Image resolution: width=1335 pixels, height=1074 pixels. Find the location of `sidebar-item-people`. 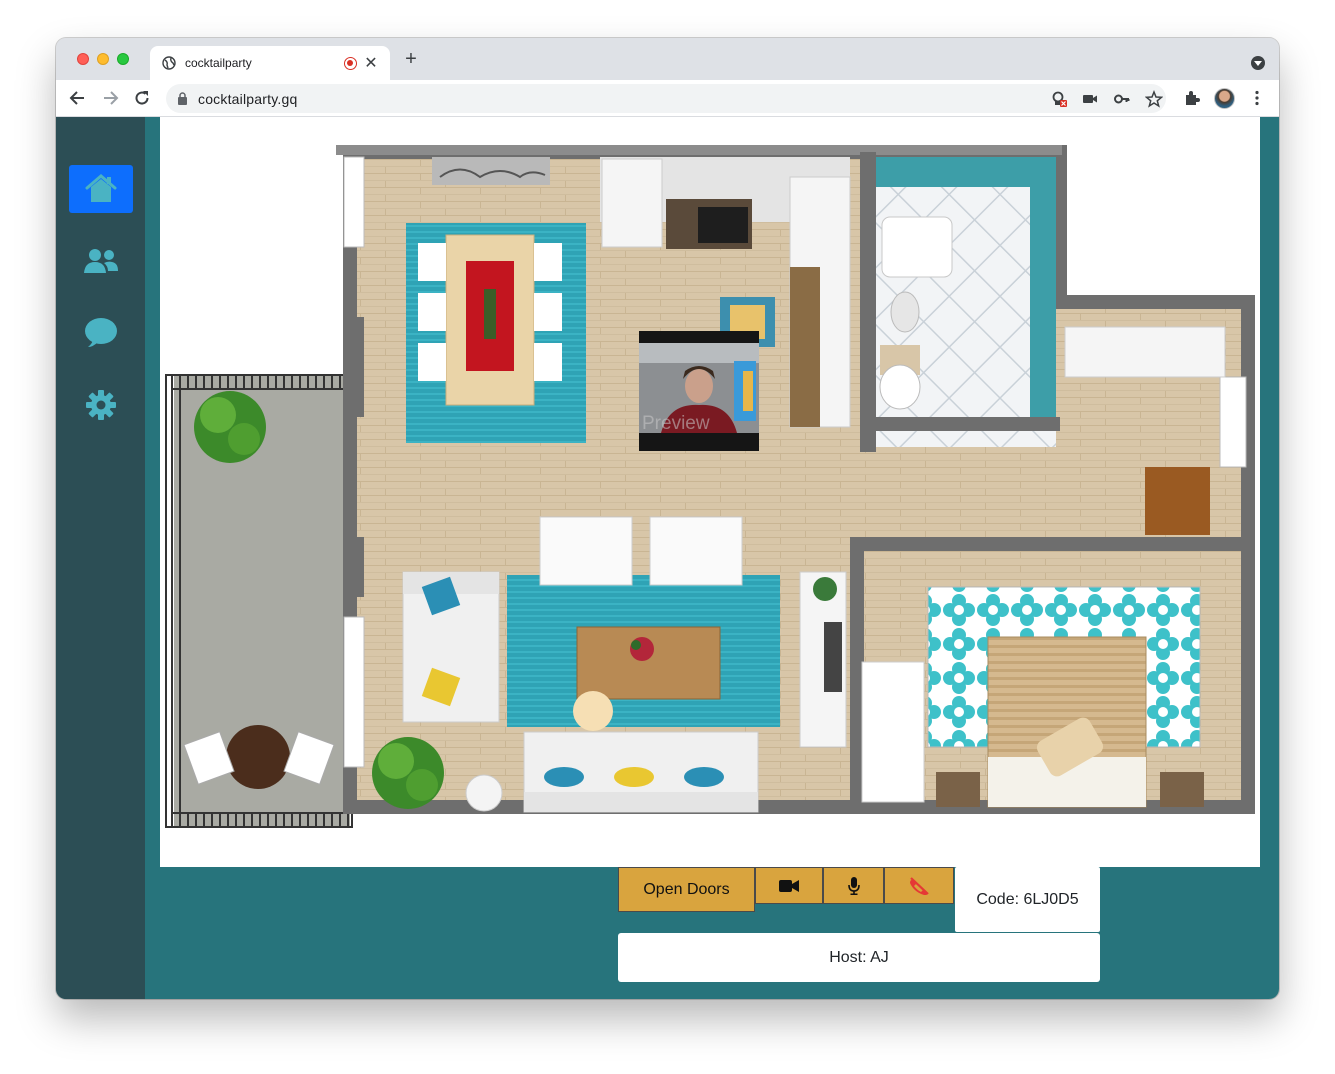

sidebar-item-people is located at coordinates (101, 261).